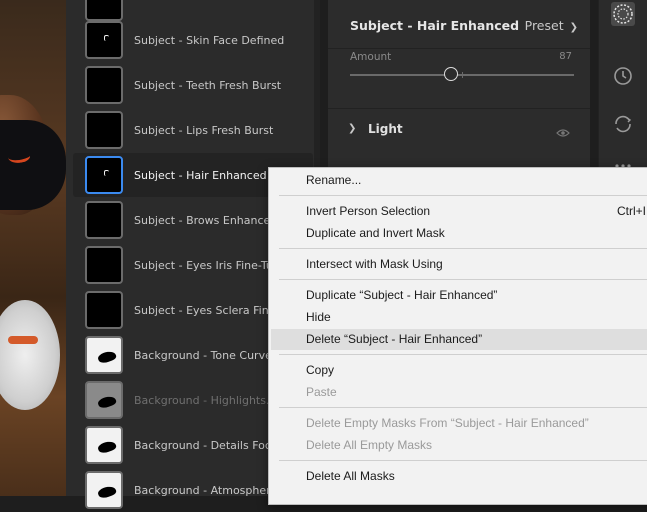 The width and height of the screenshot is (647, 512). What do you see at coordinates (459, 392) in the screenshot?
I see `menu-item-paste: Paste` at bounding box center [459, 392].